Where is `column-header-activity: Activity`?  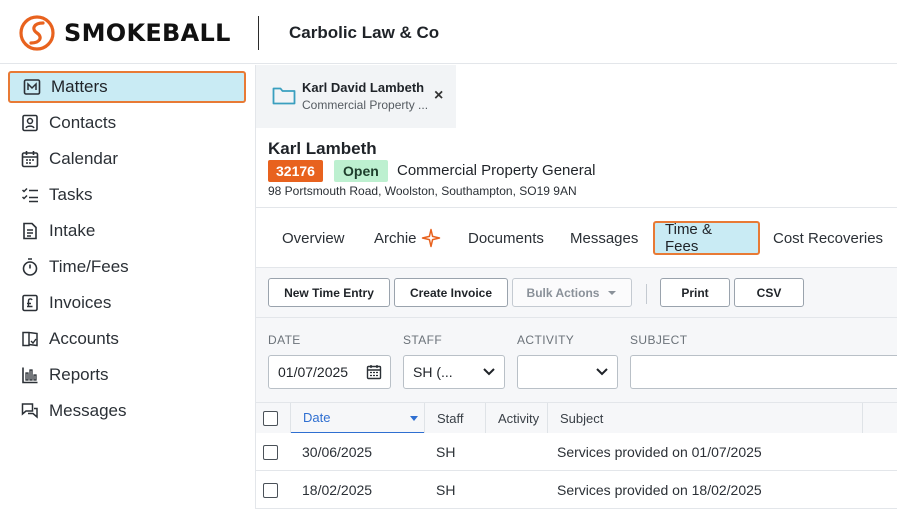
column-header-activity: Activity is located at coordinates (516, 418).